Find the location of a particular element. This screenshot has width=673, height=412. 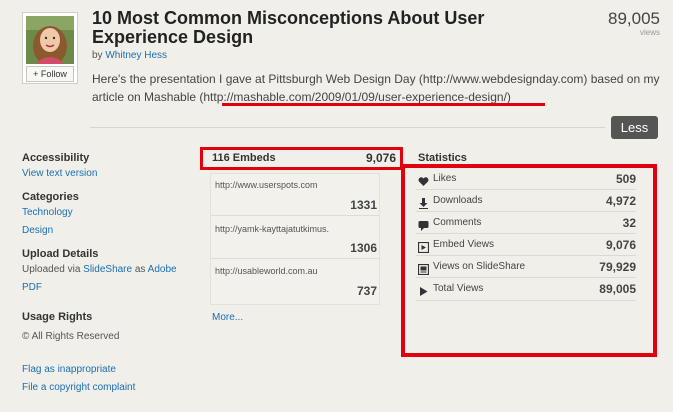

flag-inappropriate-link: Flag as inappropriate is located at coordinates (69, 369).